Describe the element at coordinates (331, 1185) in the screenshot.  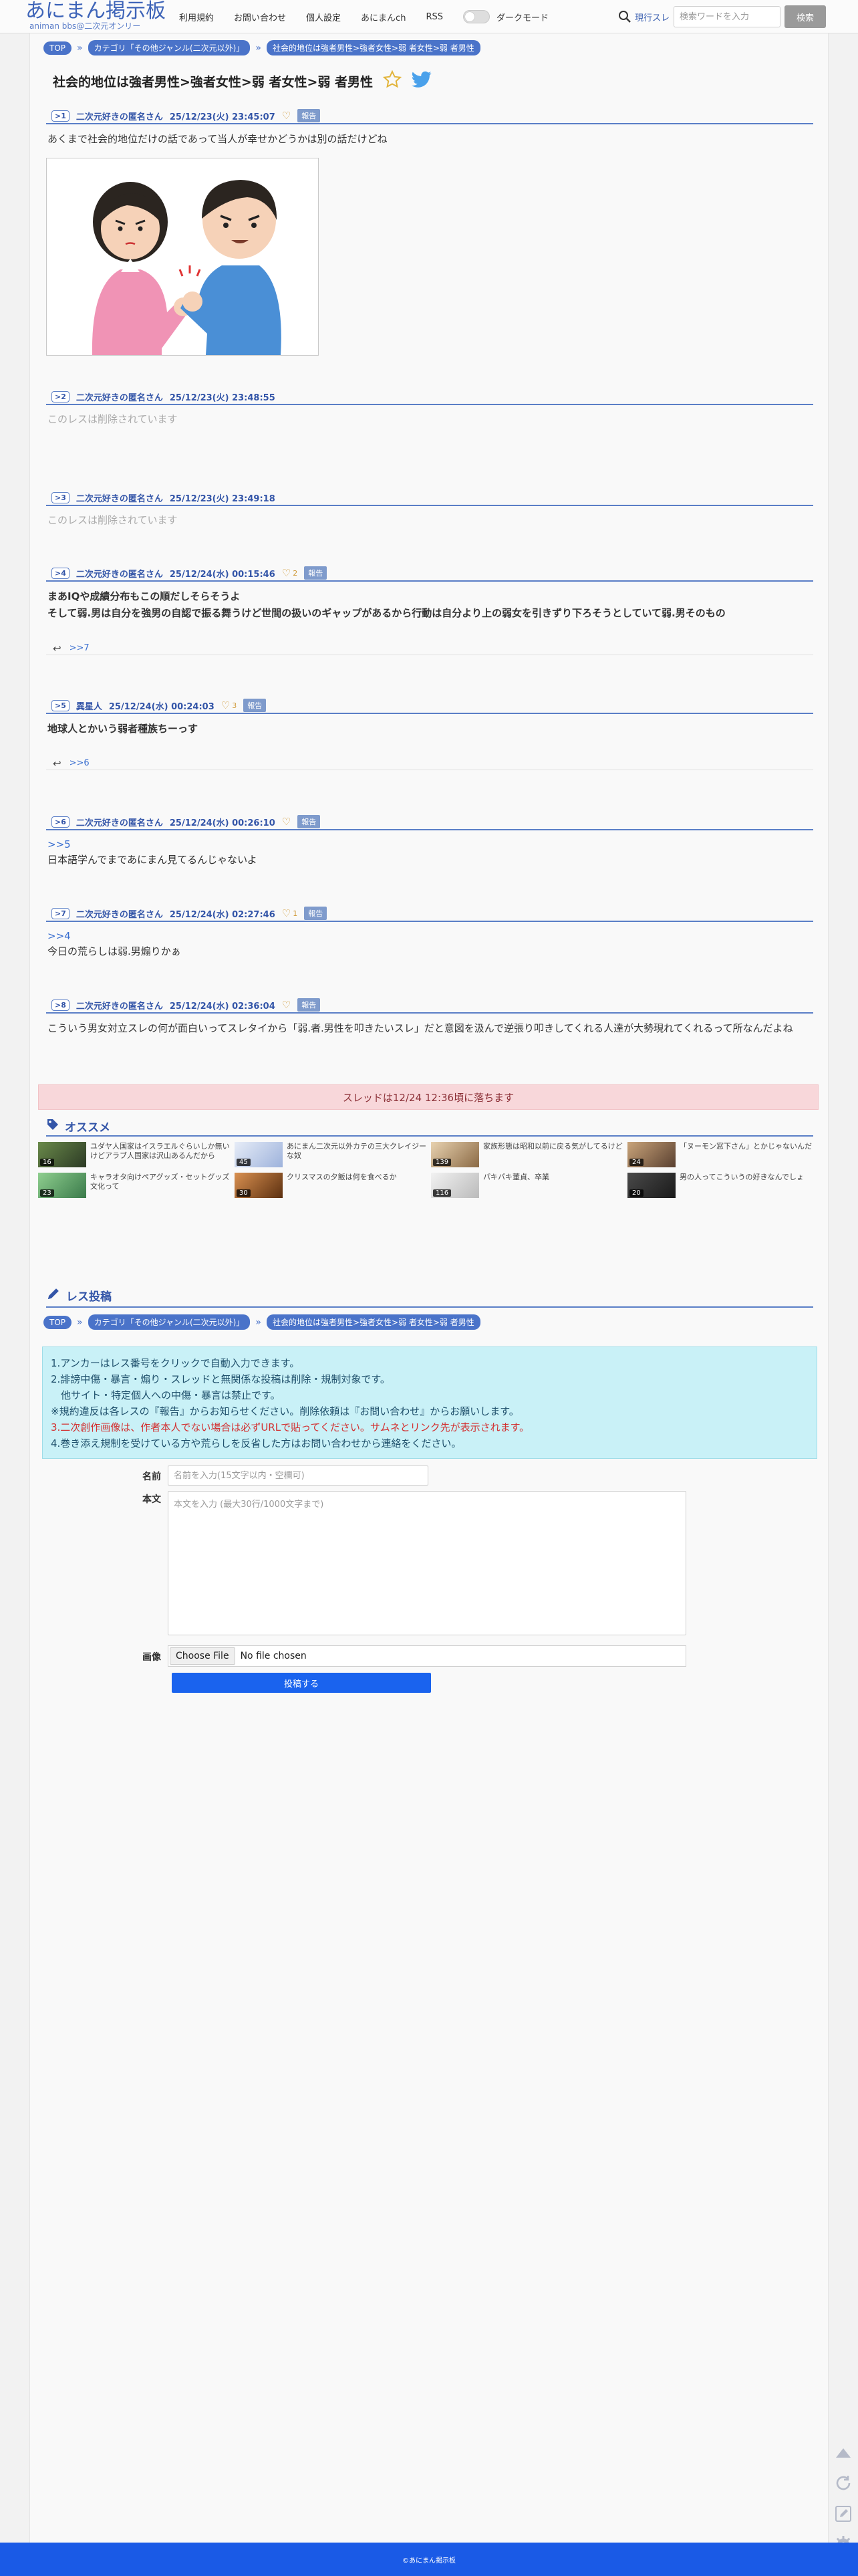
I see `recommend-item: 30 クリスマスの夕飯は何を食べるか` at that location.